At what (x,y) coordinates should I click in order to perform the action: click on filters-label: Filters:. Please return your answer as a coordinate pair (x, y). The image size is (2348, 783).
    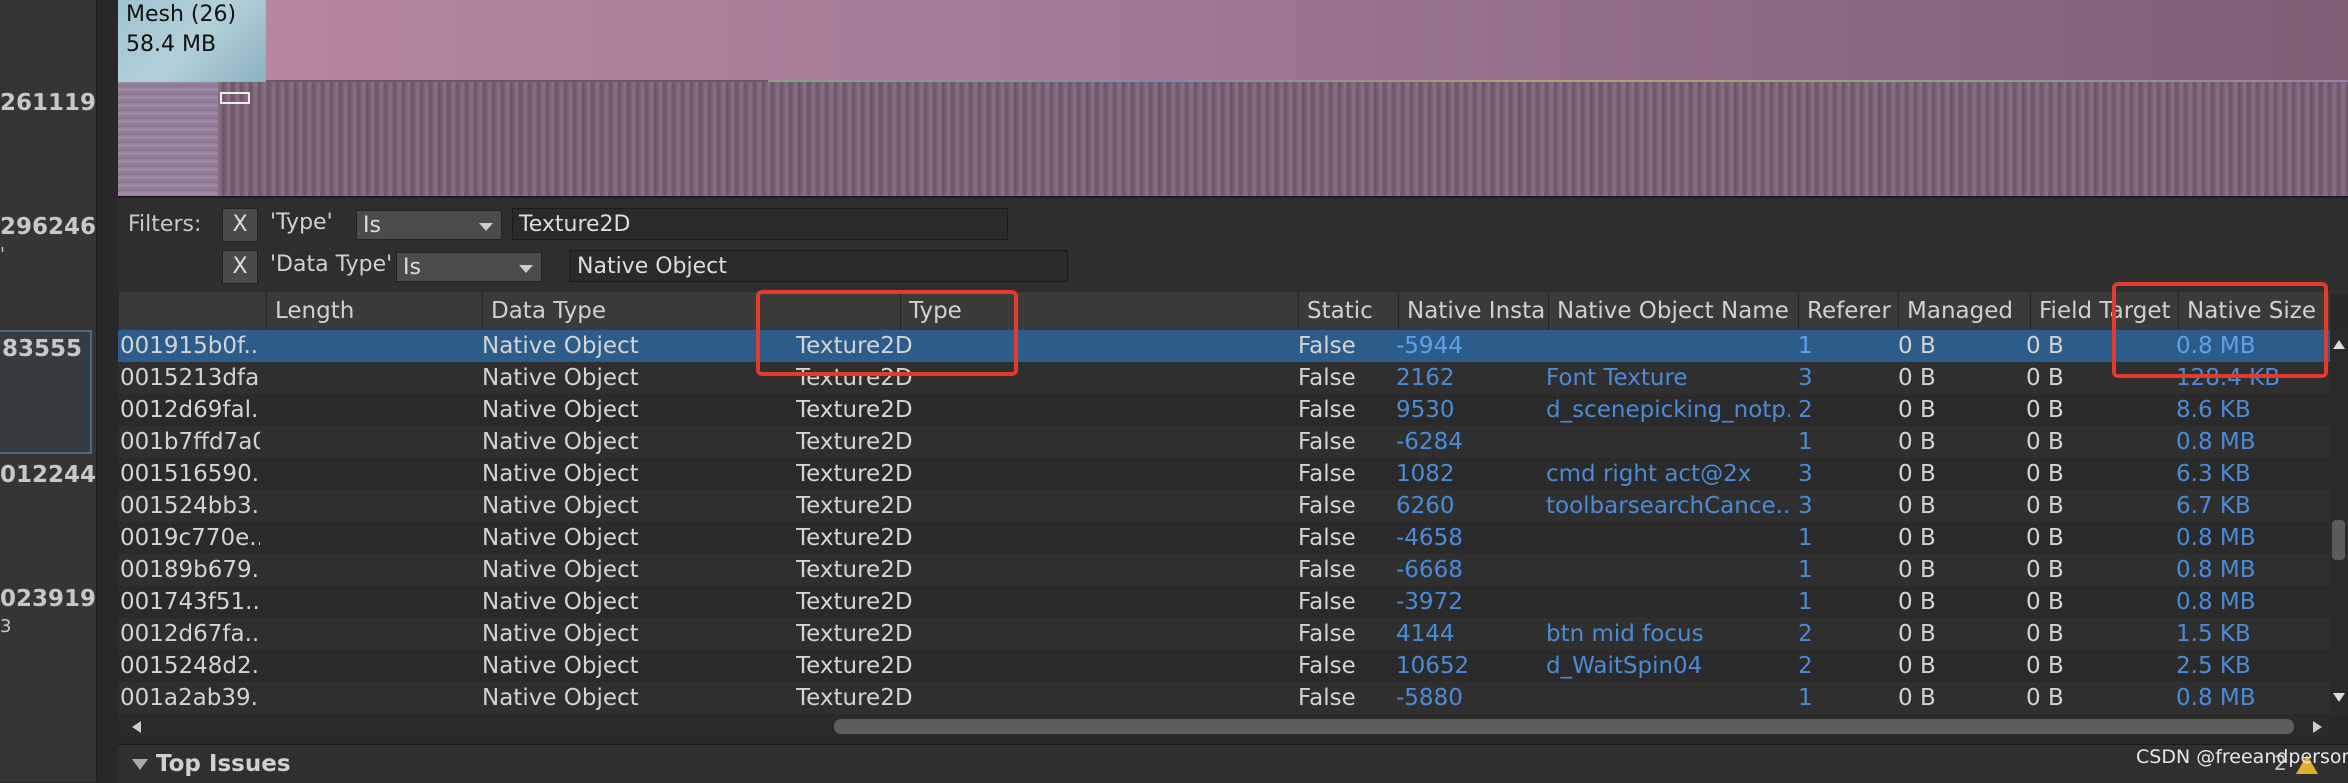
    Looking at the image, I should click on (165, 224).